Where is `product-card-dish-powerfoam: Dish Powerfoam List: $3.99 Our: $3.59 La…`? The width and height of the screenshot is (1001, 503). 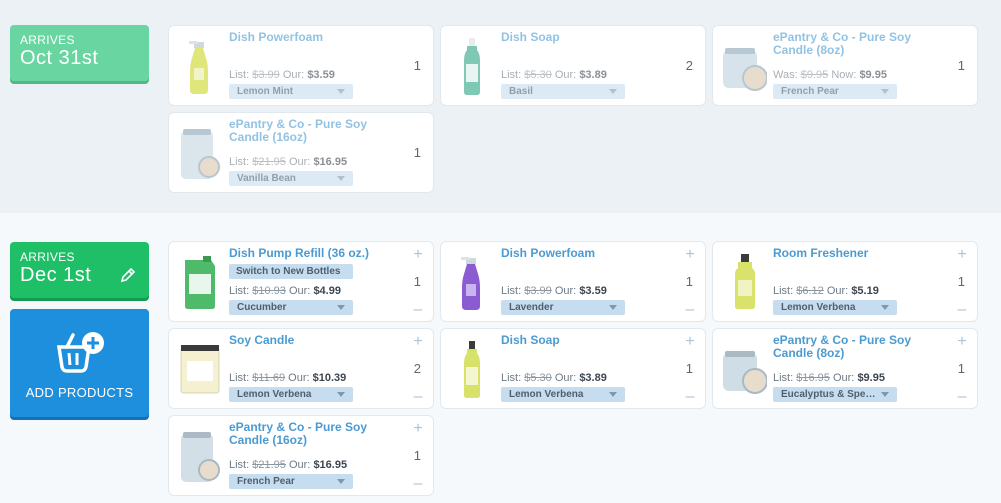 product-card-dish-powerfoam: Dish Powerfoam List: $3.99 Our: $3.59 La… is located at coordinates (573, 281).